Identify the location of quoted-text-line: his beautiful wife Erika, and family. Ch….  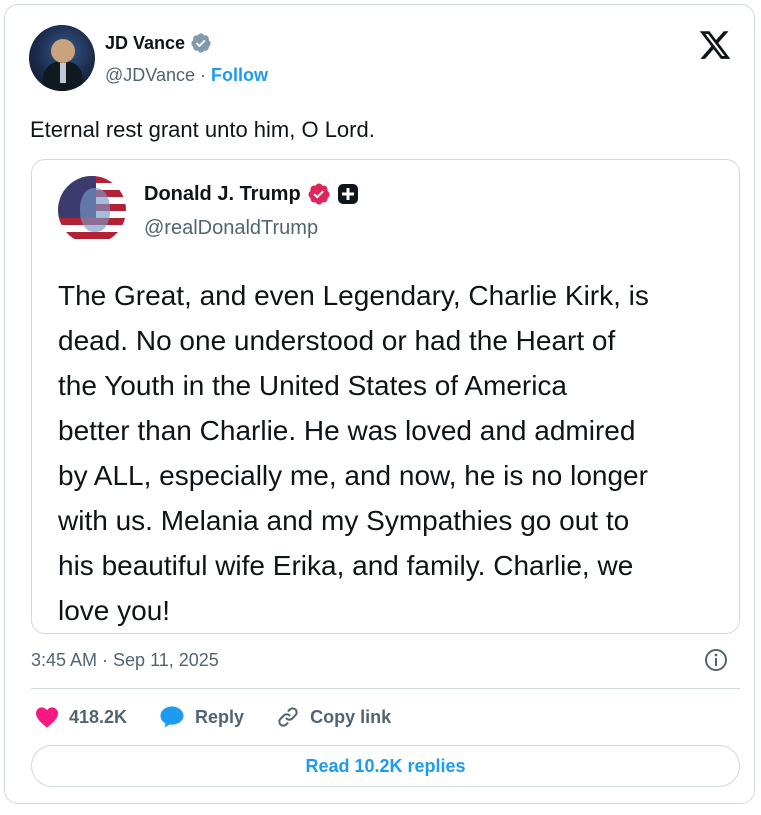
(346, 565).